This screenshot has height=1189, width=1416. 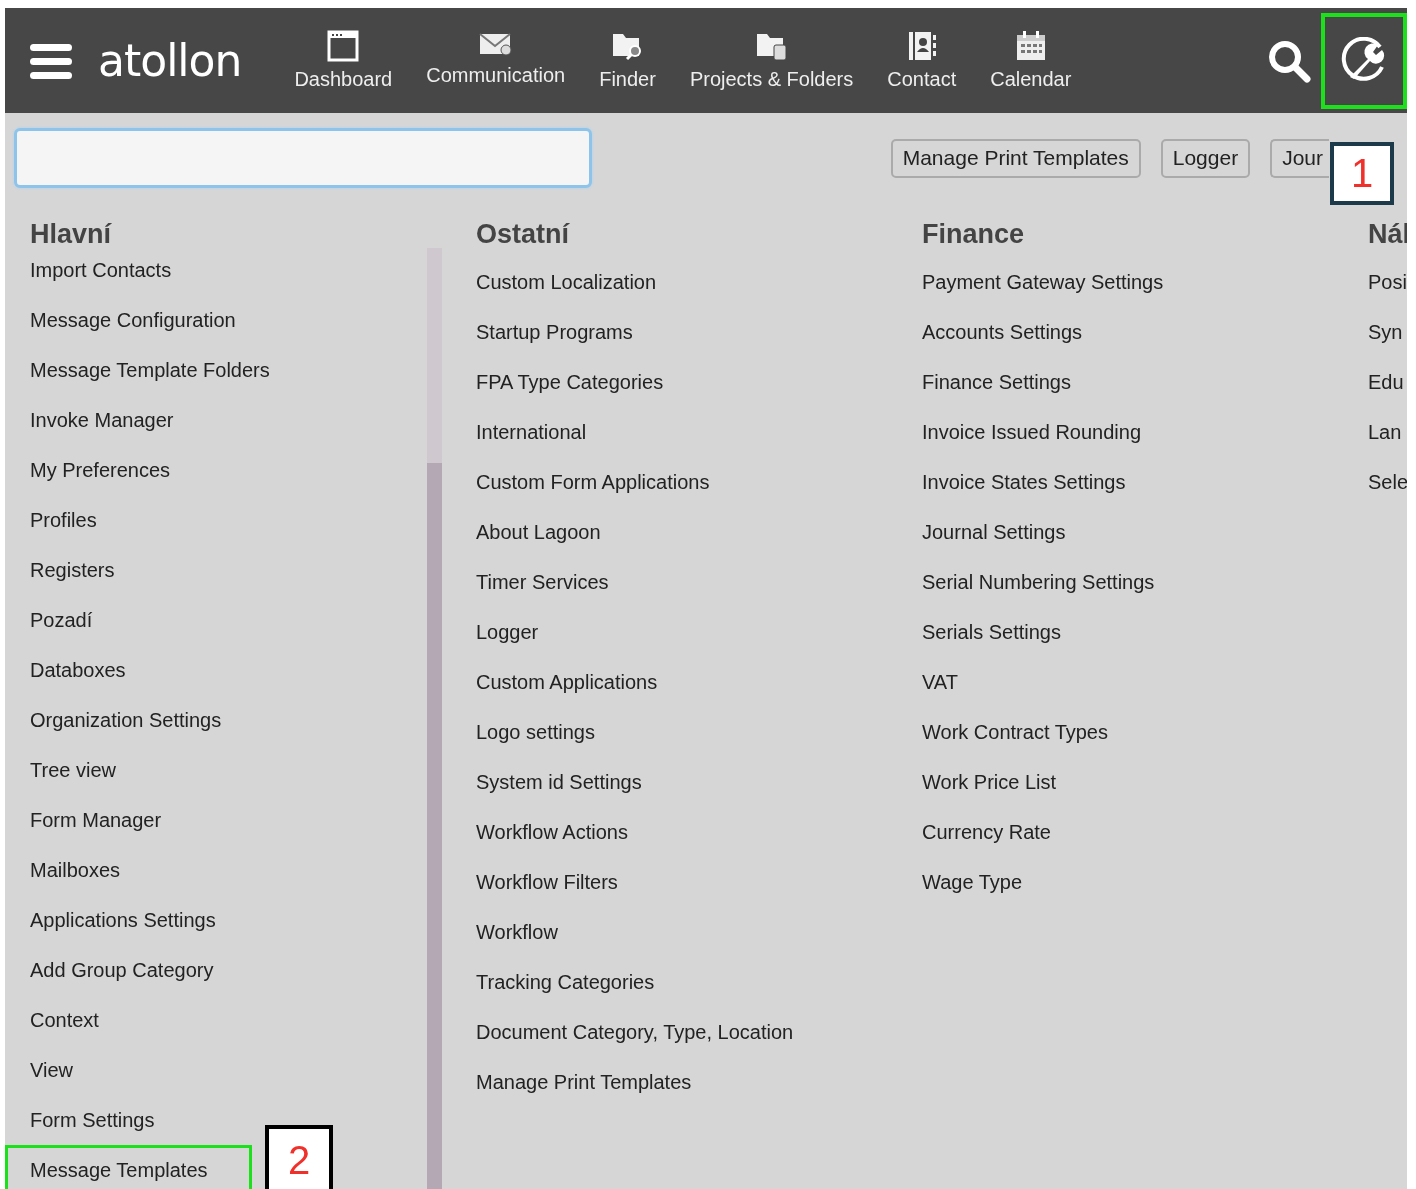 What do you see at coordinates (1387, 282) in the screenshot?
I see `settings-link: Posi` at bounding box center [1387, 282].